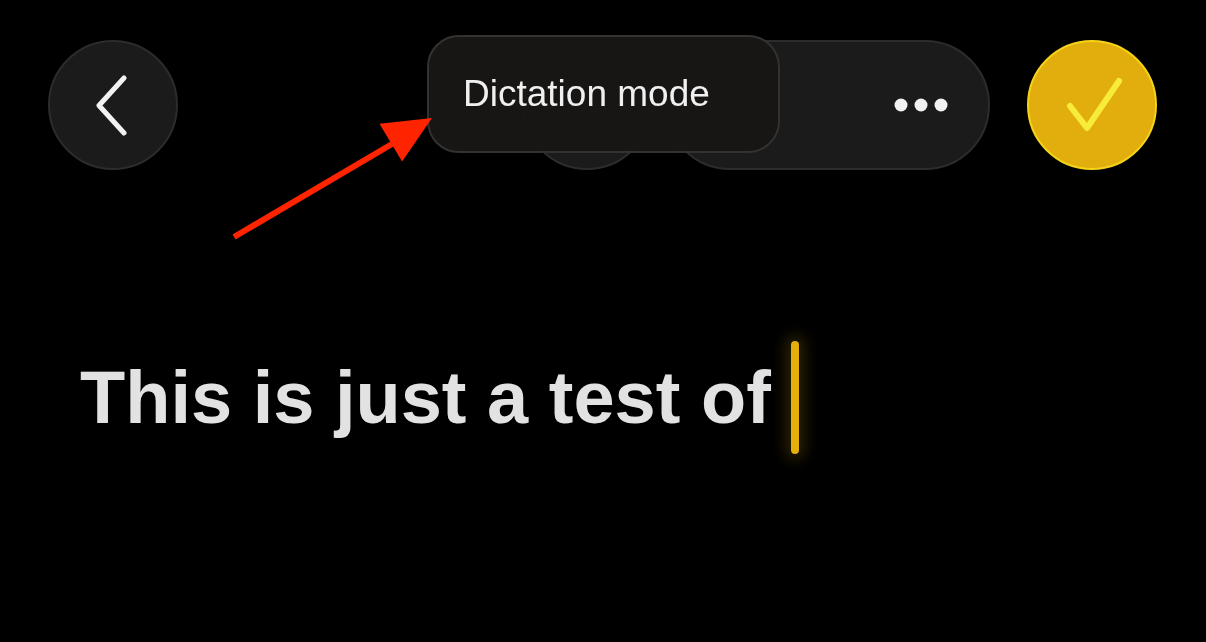 The image size is (1206, 642). Describe the element at coordinates (921, 105) in the screenshot. I see `more-dots-icon` at that location.